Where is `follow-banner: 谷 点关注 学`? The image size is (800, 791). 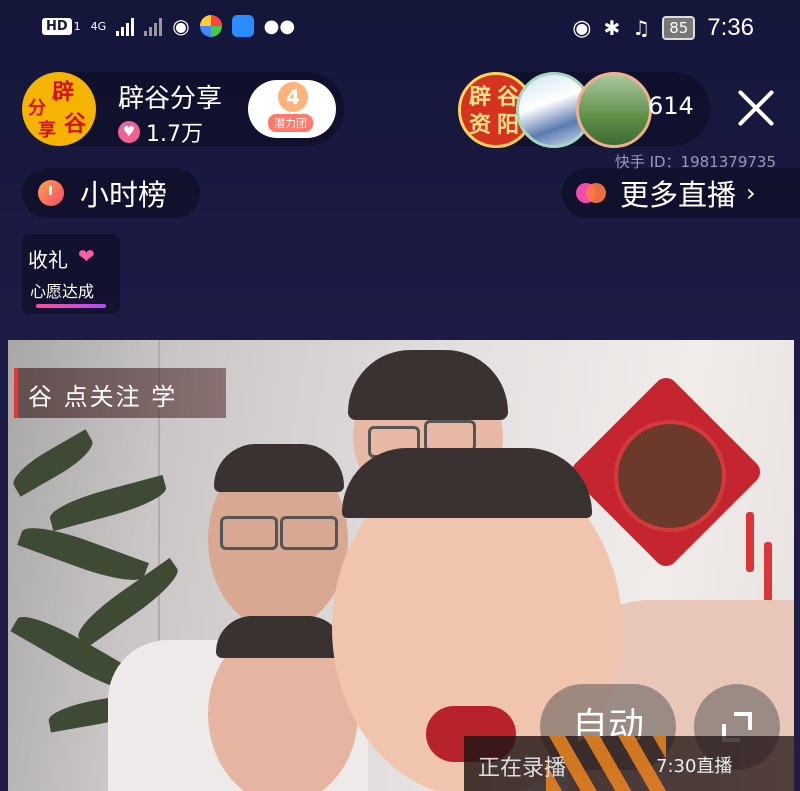
follow-banner: 谷 点关注 学 is located at coordinates (120, 393).